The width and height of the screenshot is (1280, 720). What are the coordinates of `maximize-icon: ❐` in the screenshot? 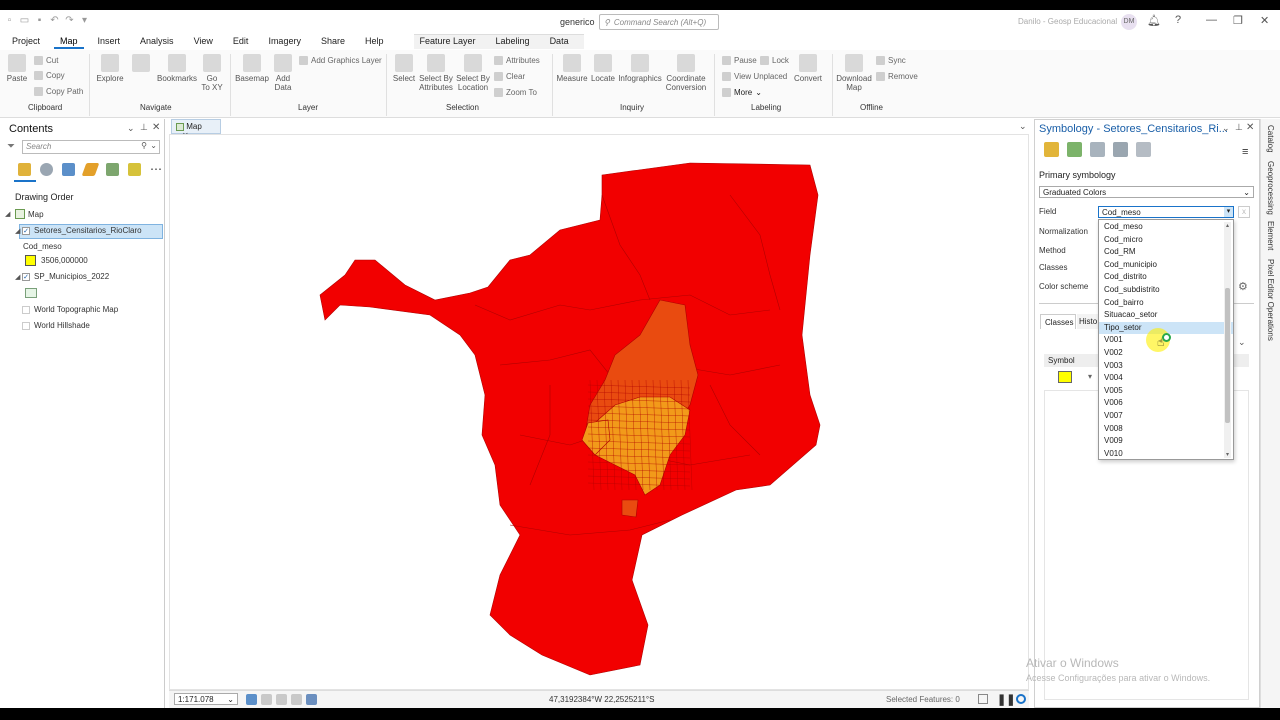 It's located at (1238, 20).